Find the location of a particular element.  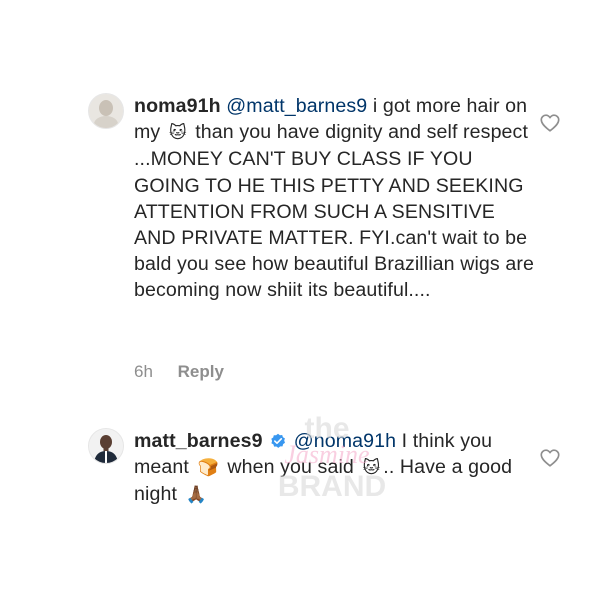

comment-meta: 6h Reply is located at coordinates (179, 372).